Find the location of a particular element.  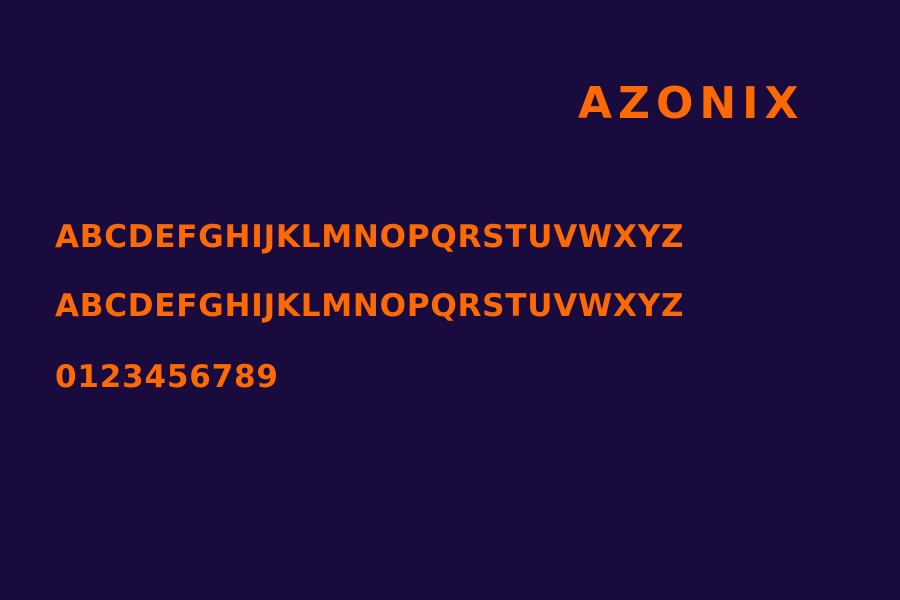

digits-row: 0123456789 is located at coordinates (167, 377).